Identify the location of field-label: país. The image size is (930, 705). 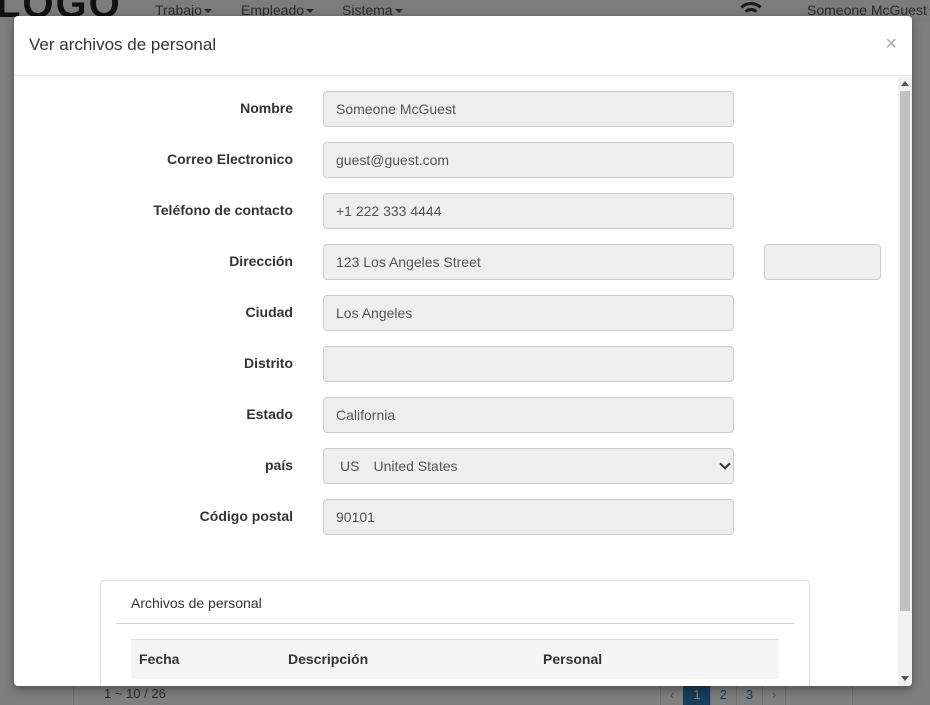
(278, 465).